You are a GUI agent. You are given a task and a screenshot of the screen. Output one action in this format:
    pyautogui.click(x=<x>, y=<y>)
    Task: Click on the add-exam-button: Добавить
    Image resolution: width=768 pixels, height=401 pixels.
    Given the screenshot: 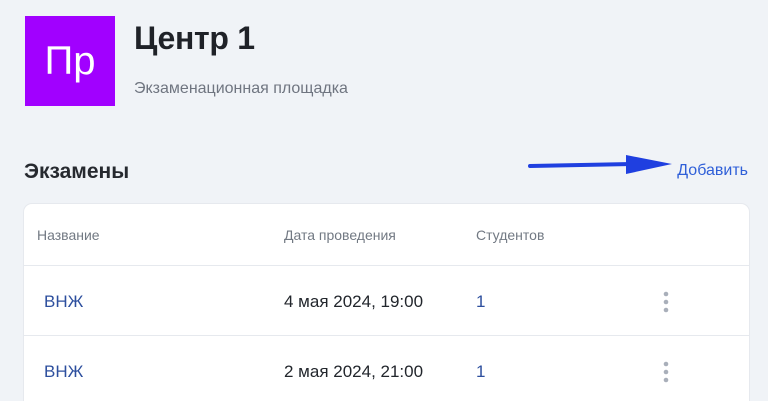 What is the action you would take?
    pyautogui.click(x=712, y=171)
    